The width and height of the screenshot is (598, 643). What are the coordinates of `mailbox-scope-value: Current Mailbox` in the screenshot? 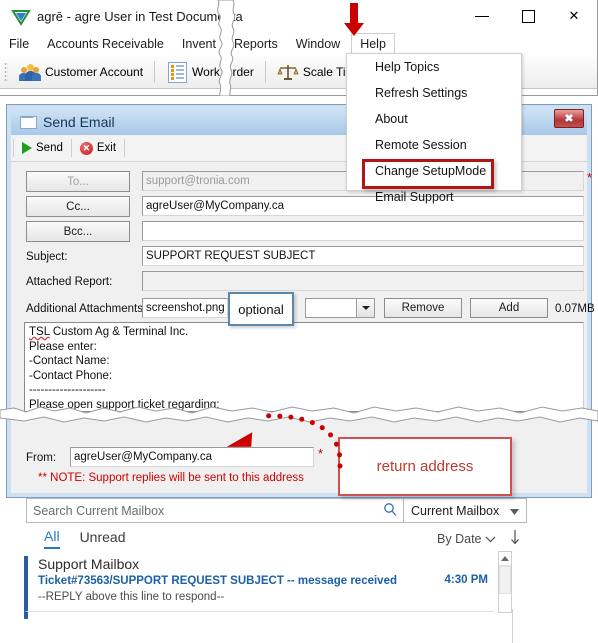 It's located at (455, 510).